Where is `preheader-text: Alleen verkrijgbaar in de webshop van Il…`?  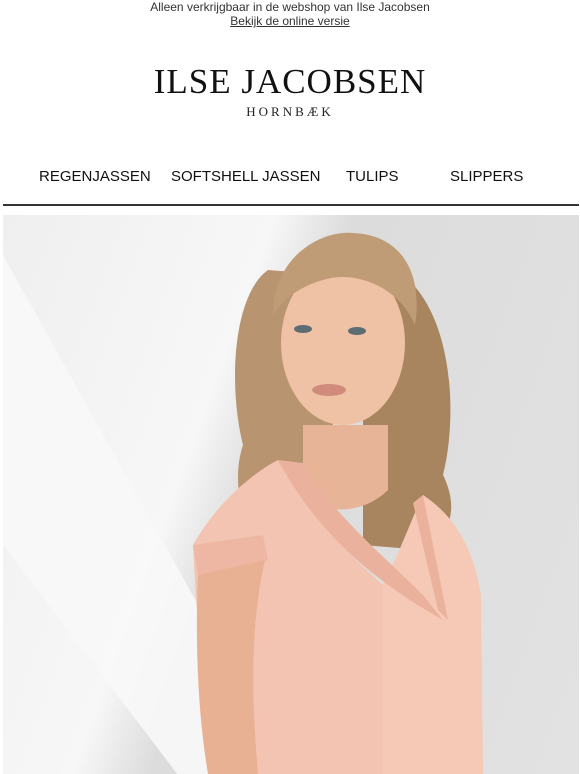
preheader-text: Alleen verkrijgbaar in de webshop van Il… is located at coordinates (290, 7).